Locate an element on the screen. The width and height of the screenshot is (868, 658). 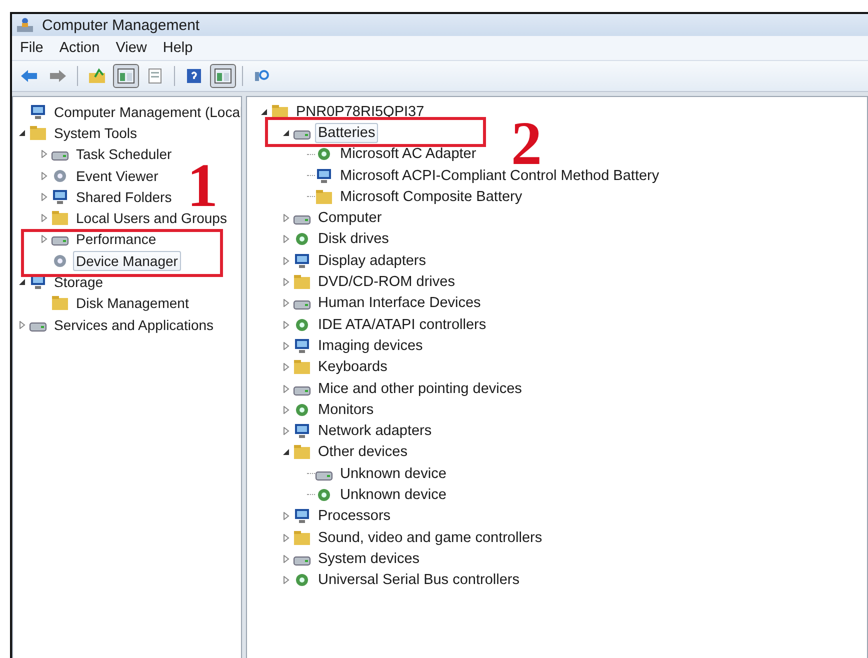
tree-item: System Tools is located at coordinates (95, 132).